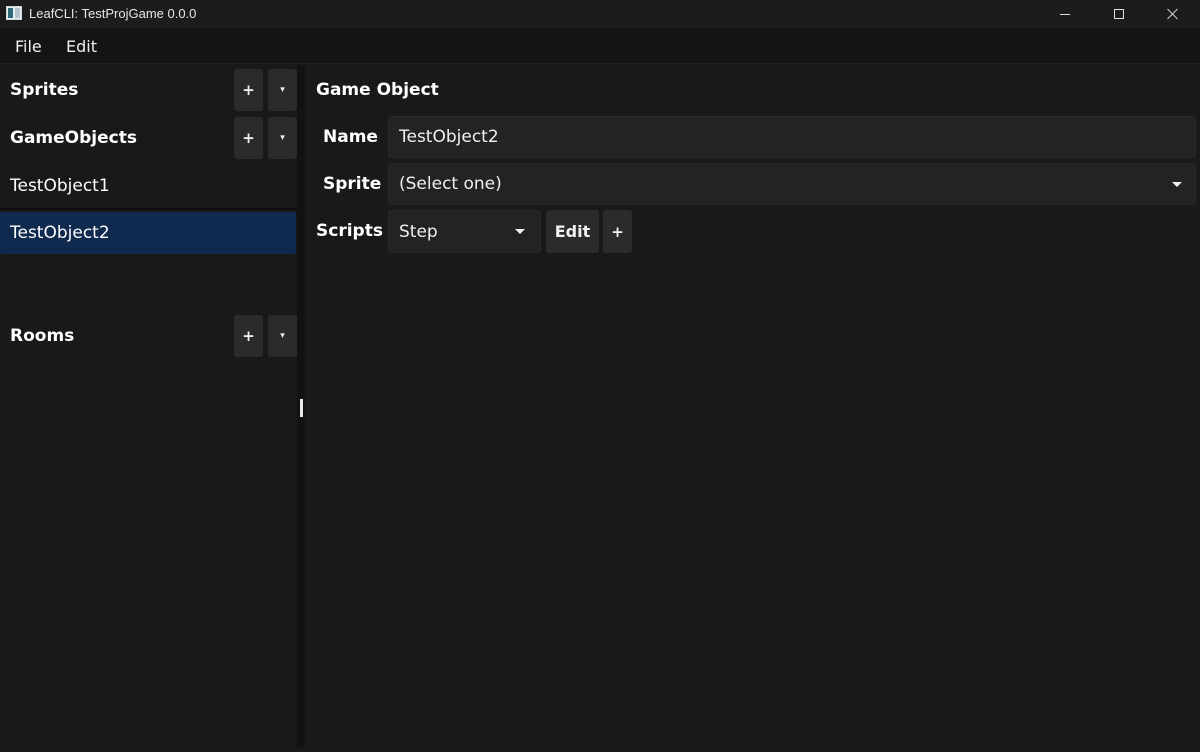 Image resolution: width=1200 pixels, height=752 pixels. Describe the element at coordinates (449, 137) in the screenshot. I see `name-input-value: TestObject2` at that location.